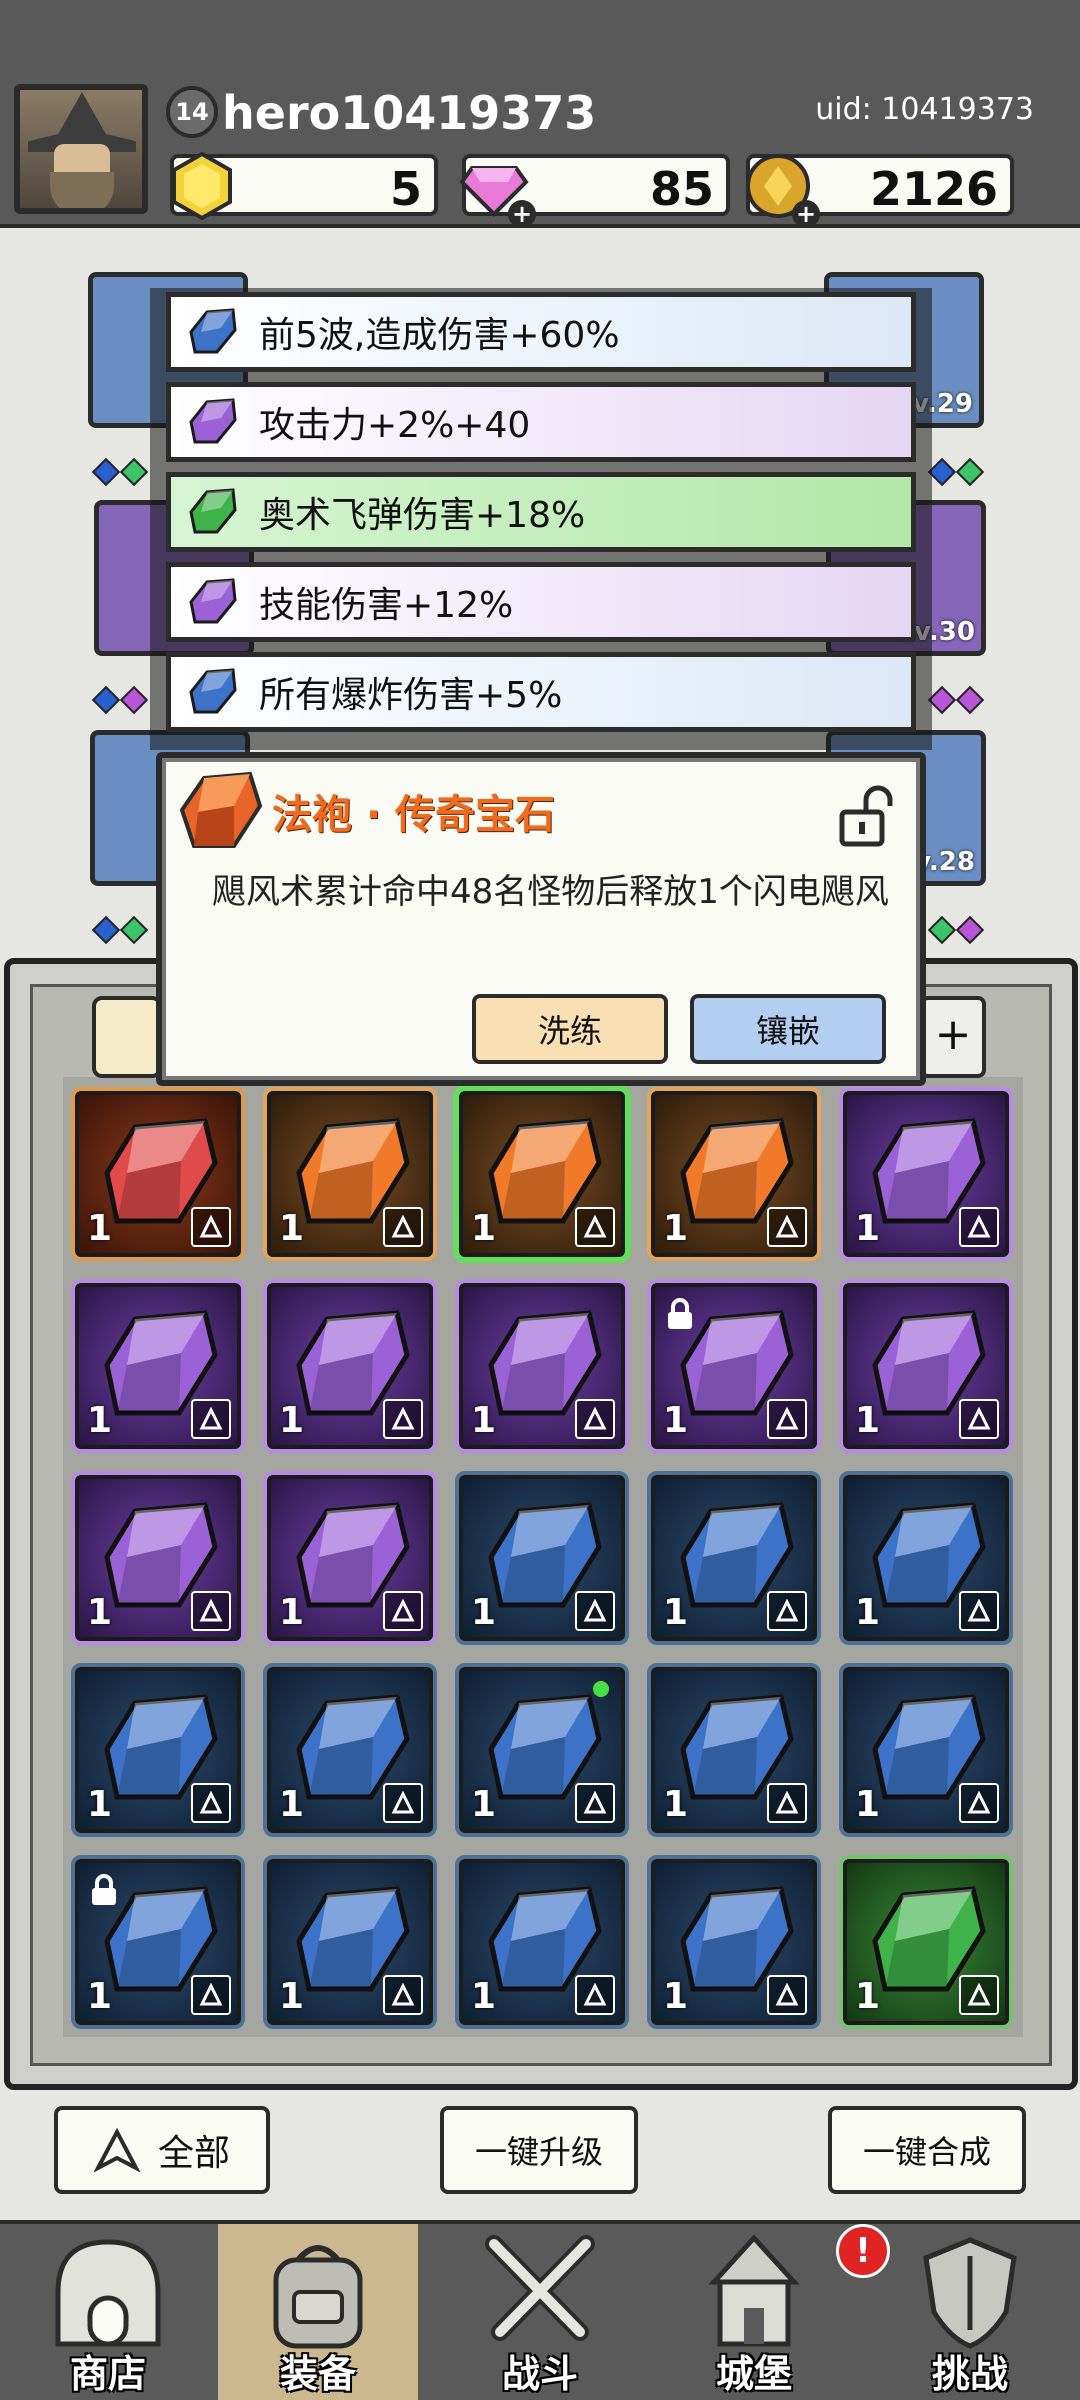  What do you see at coordinates (924, 109) in the screenshot?
I see `player-uid: uid: 10419373` at bounding box center [924, 109].